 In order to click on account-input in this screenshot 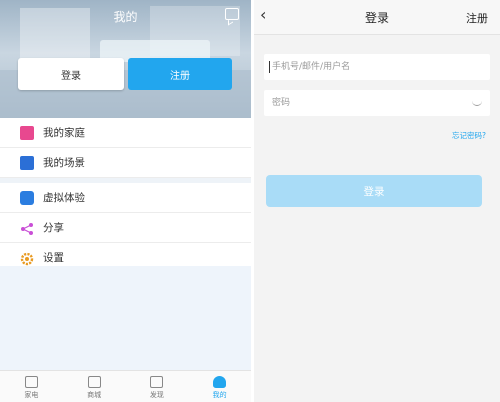, I will do `click(363, 67)`.